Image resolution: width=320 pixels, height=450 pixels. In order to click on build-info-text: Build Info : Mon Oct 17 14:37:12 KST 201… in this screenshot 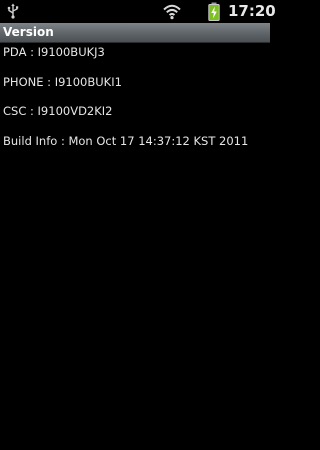, I will do `click(126, 141)`.